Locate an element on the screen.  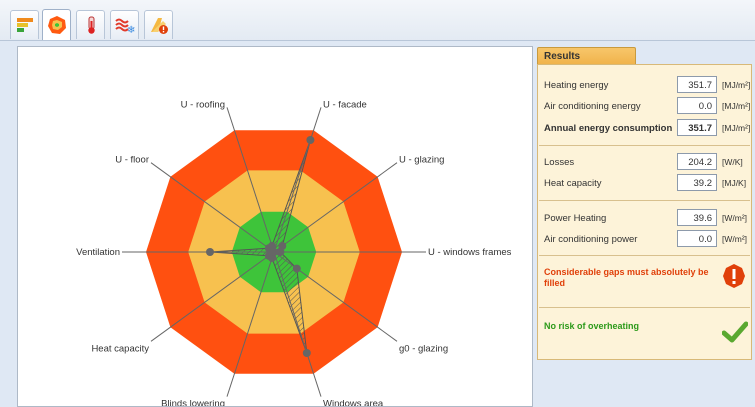
checkmark-icon is located at coordinates (735, 332).